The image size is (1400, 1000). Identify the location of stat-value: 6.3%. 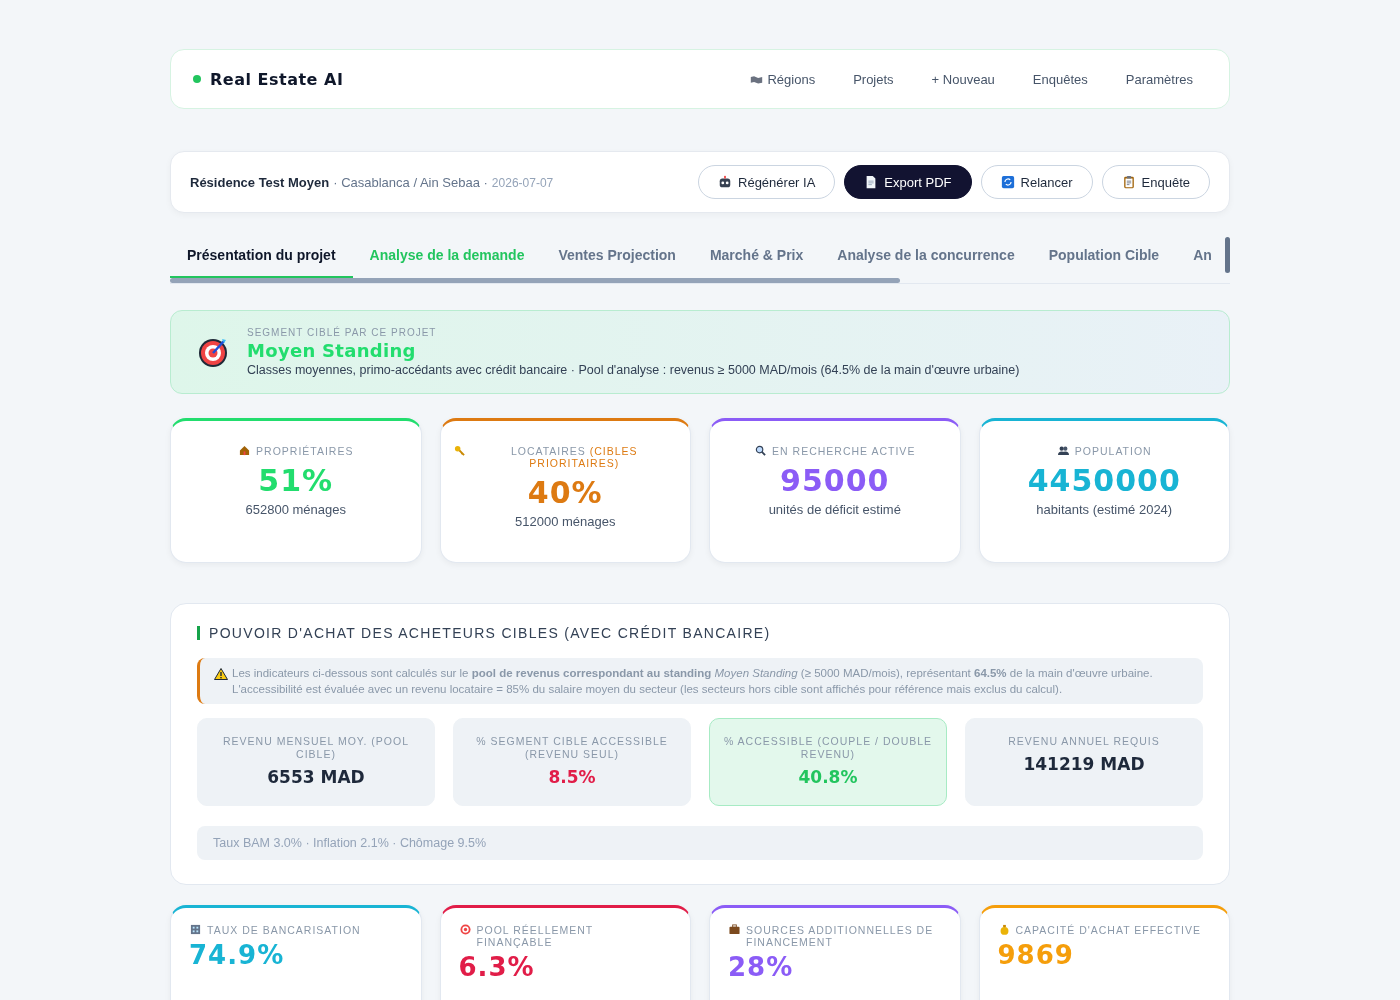
(497, 967).